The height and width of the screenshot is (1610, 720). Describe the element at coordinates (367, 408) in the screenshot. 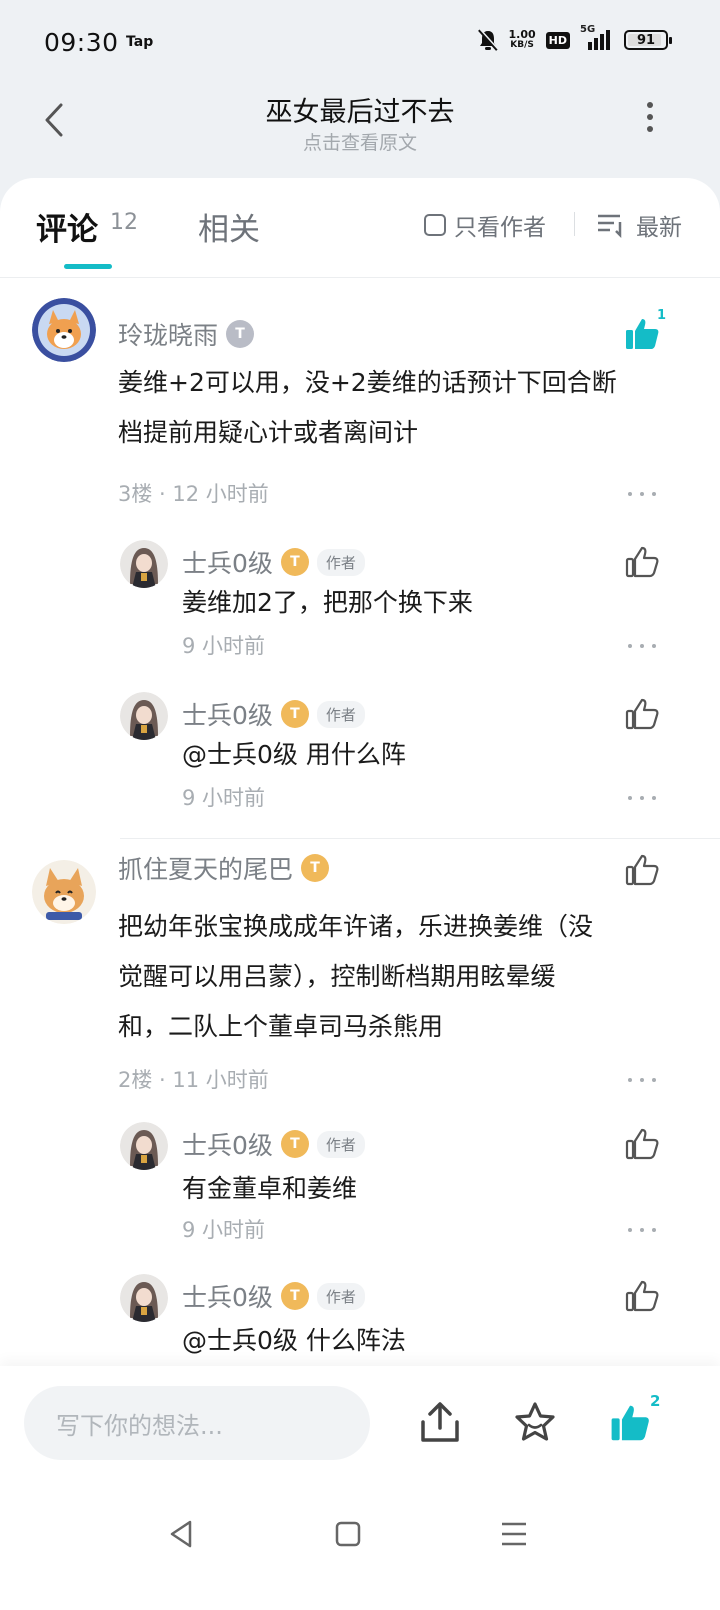

I see `comment-content: 姜维+2可以用，没+2姜维的话预计下回合断 档提前用疑心计或者离间计` at that location.